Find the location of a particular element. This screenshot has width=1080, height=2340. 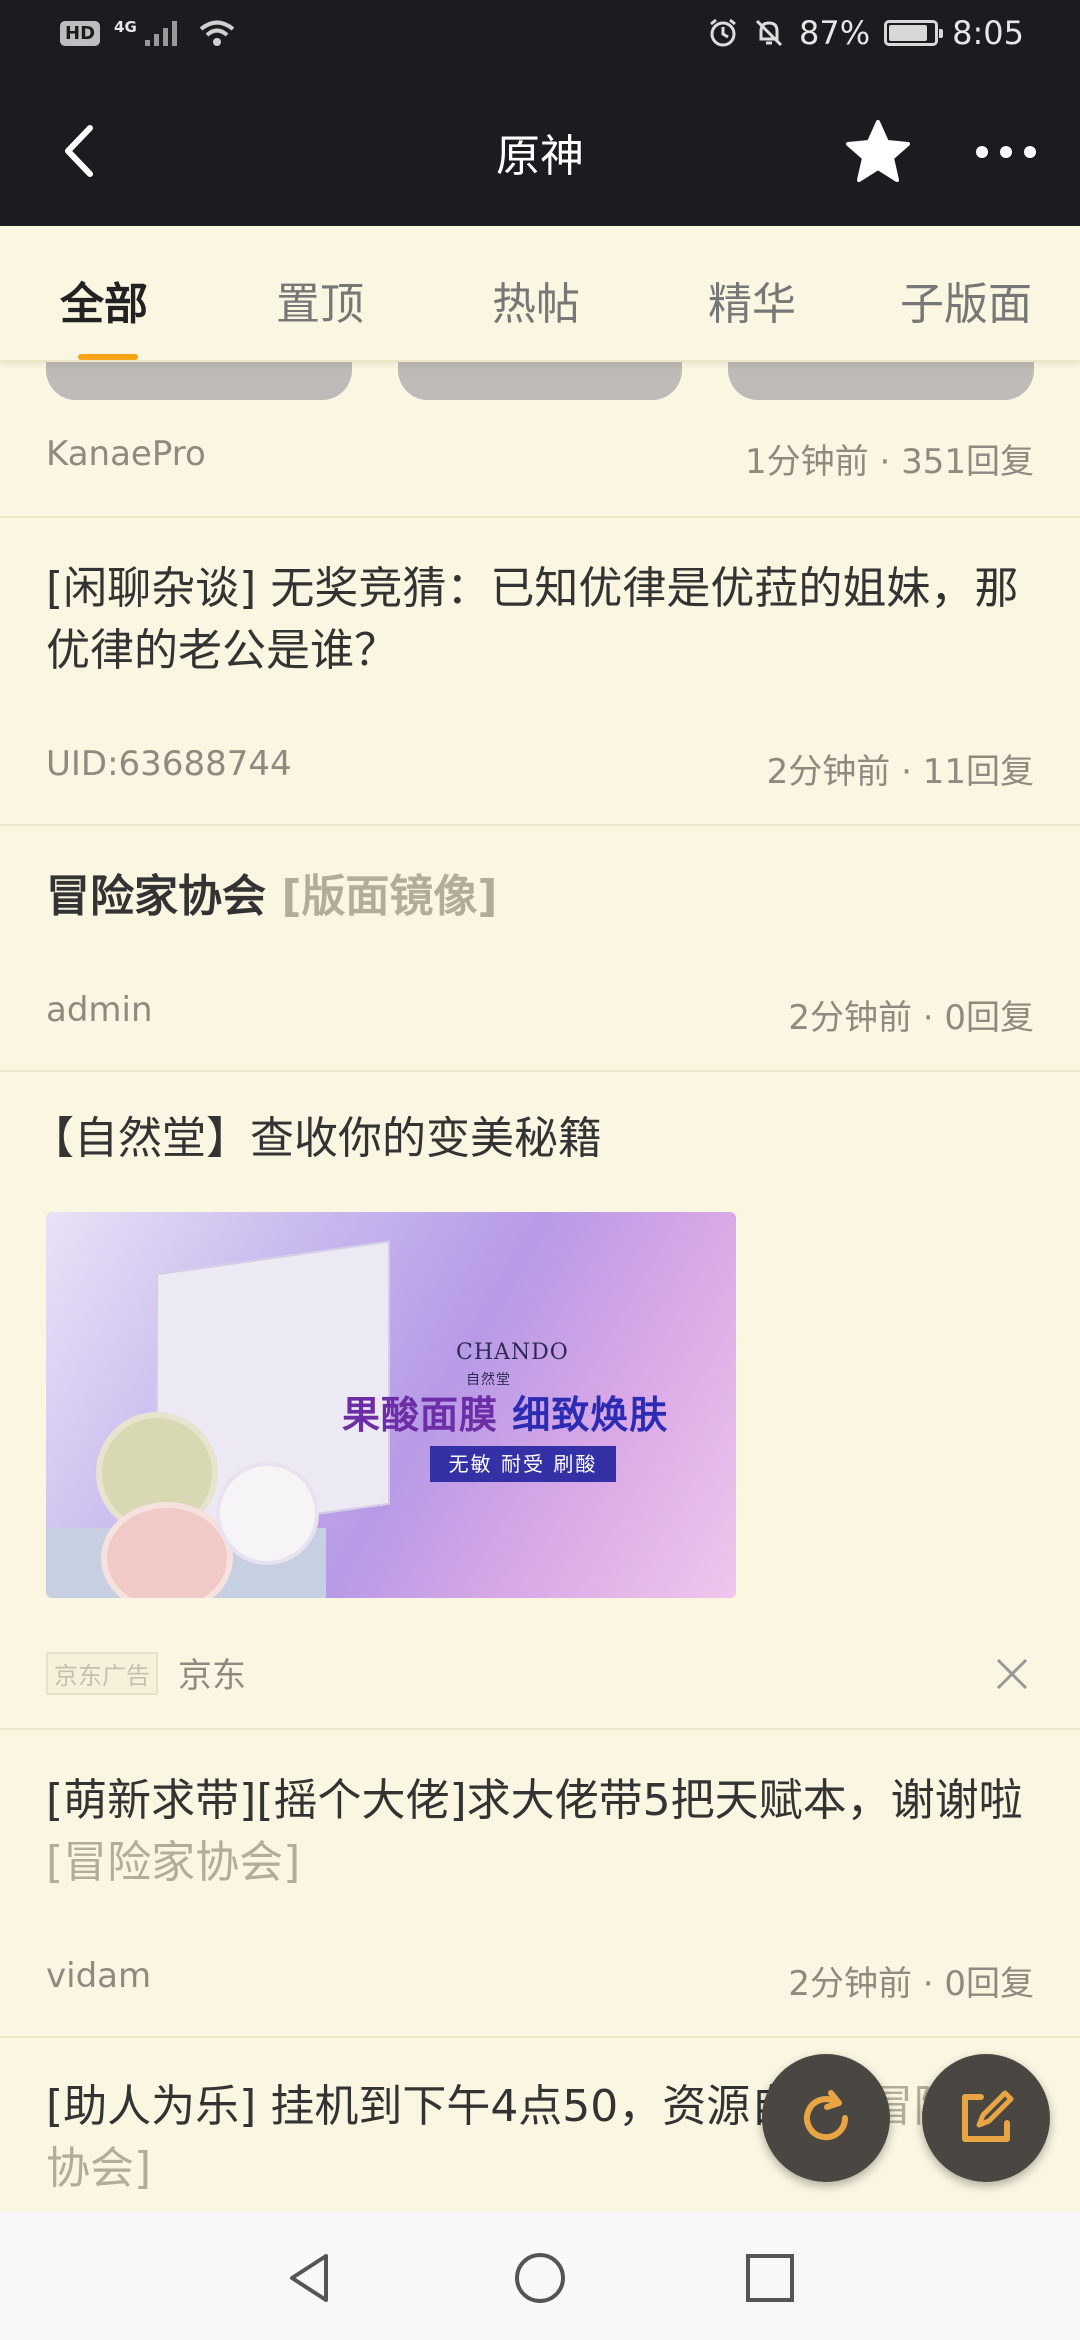

refresh-button is located at coordinates (826, 2118).